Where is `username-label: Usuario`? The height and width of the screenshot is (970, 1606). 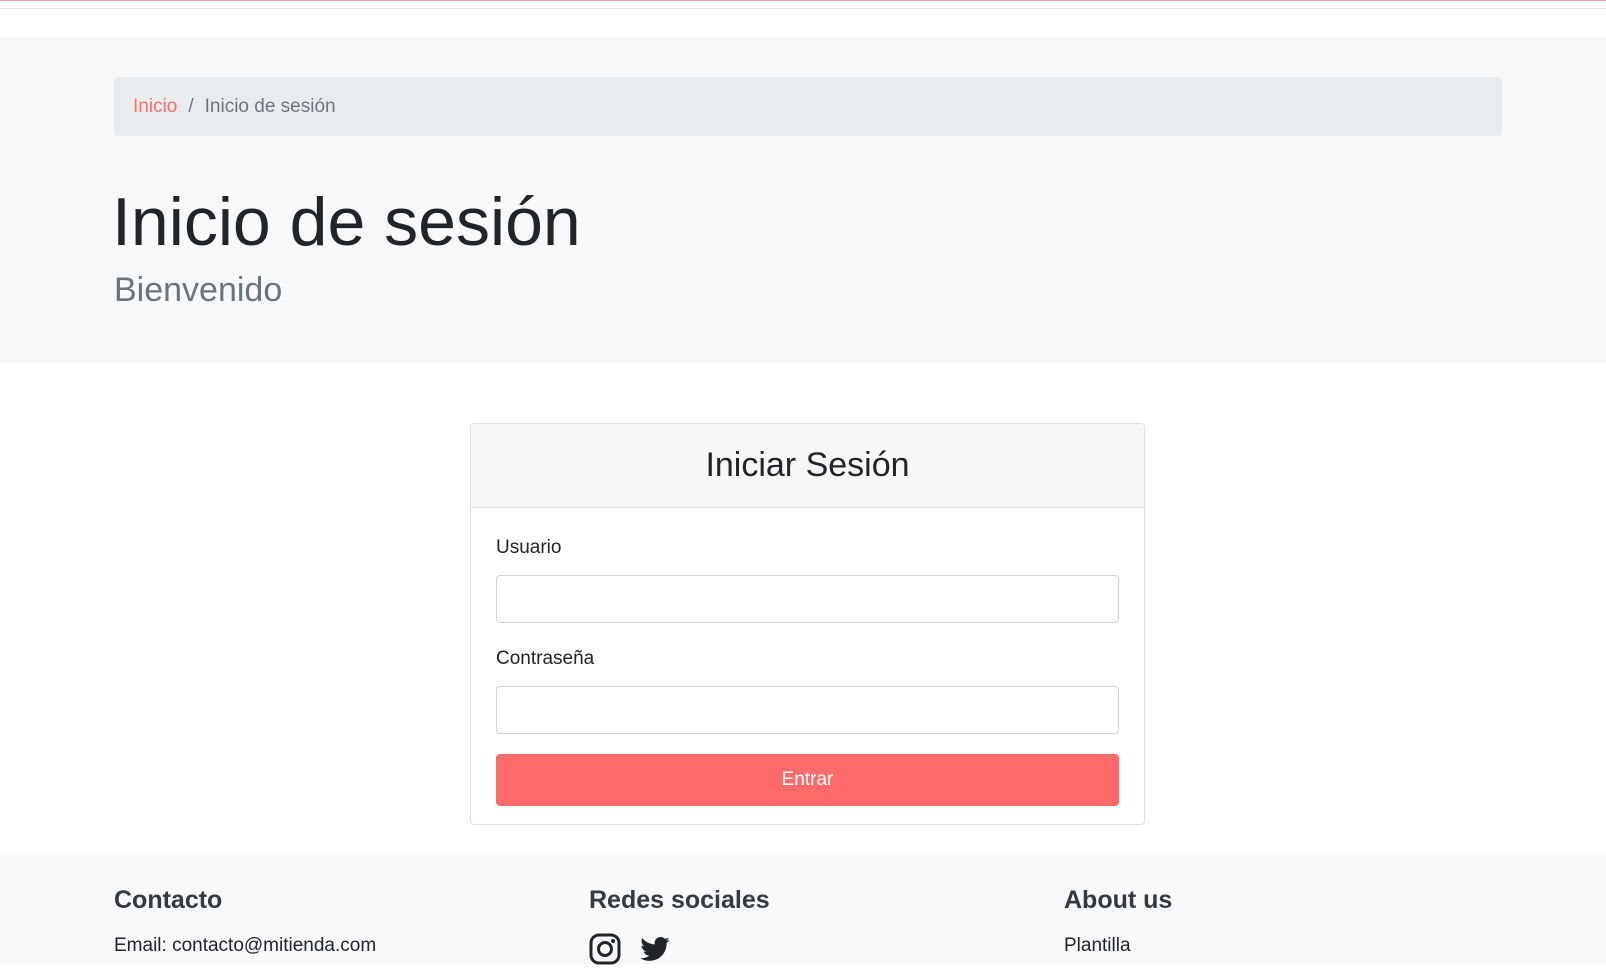 username-label: Usuario is located at coordinates (529, 547).